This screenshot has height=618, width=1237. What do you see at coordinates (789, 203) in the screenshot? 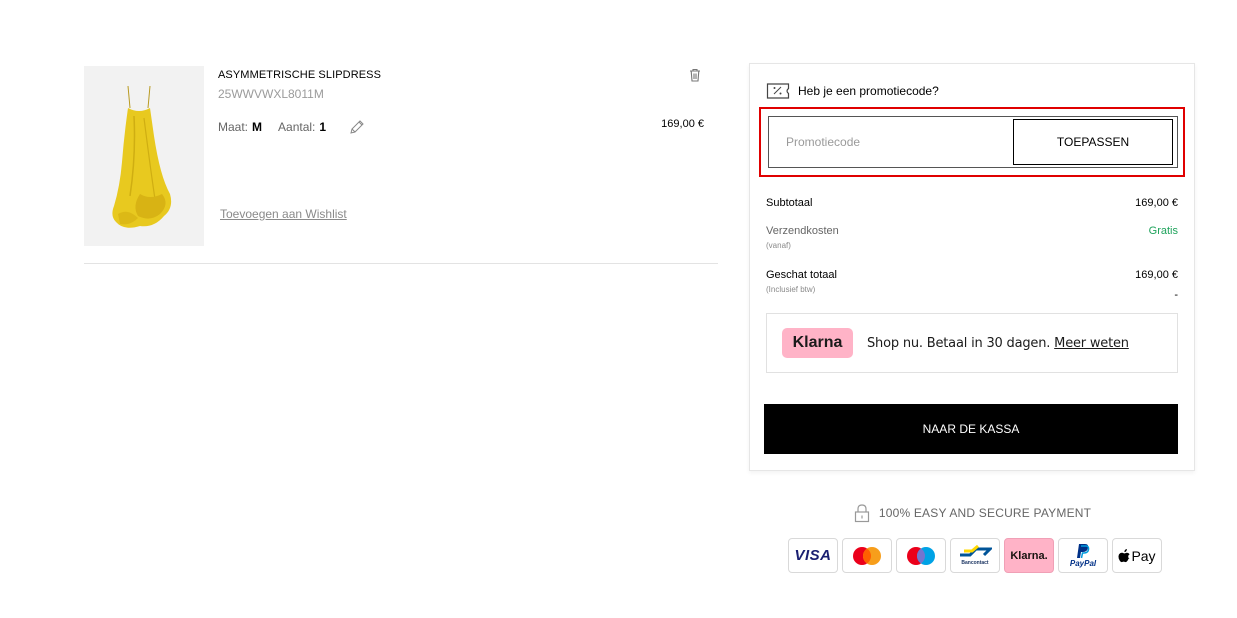
I see `subtotal-label: Subtotaal` at bounding box center [789, 203].